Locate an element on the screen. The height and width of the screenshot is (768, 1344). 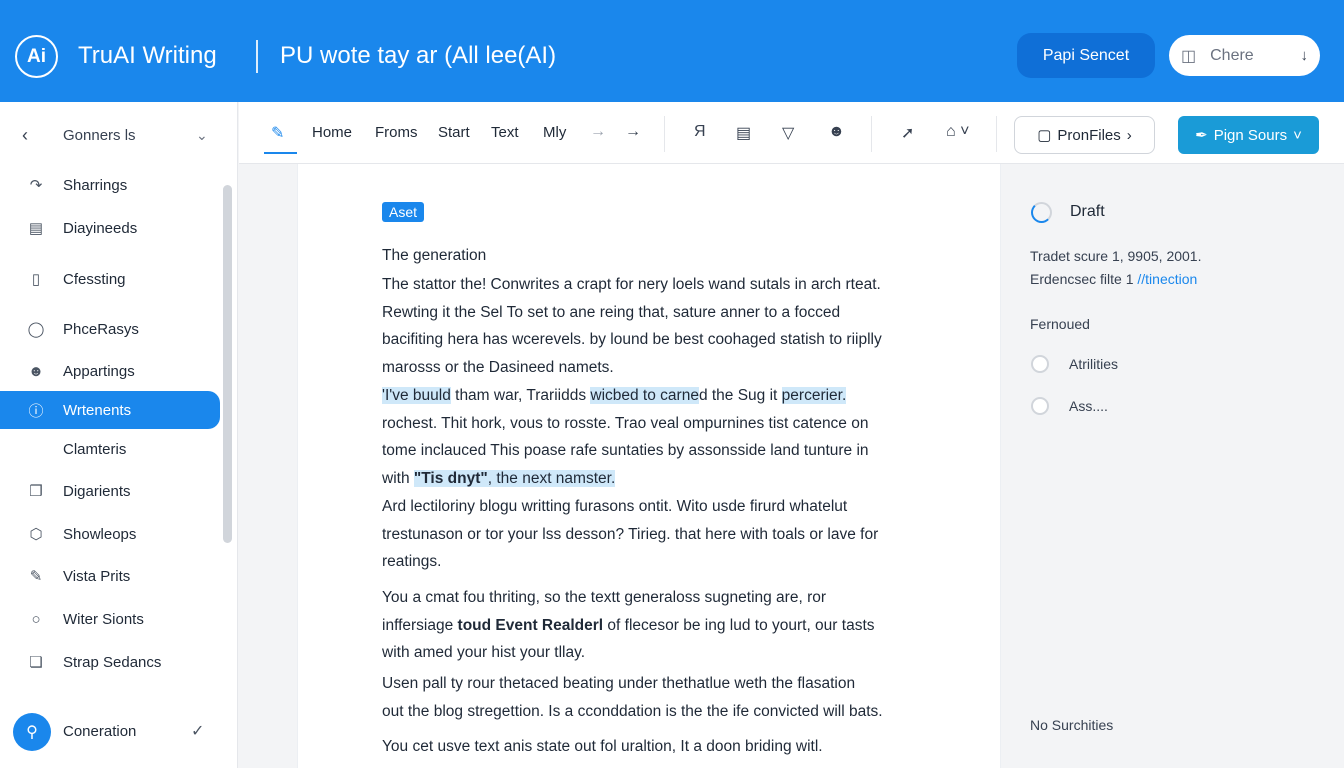
bold-text: "Tis dnyt" is located at coordinates (450, 479).